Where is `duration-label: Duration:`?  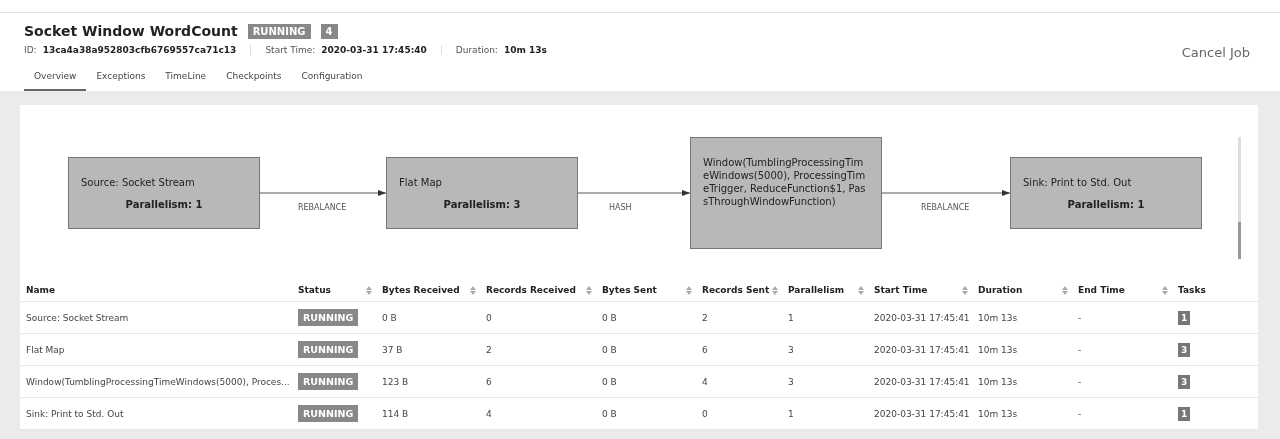 duration-label: Duration: is located at coordinates (476, 50).